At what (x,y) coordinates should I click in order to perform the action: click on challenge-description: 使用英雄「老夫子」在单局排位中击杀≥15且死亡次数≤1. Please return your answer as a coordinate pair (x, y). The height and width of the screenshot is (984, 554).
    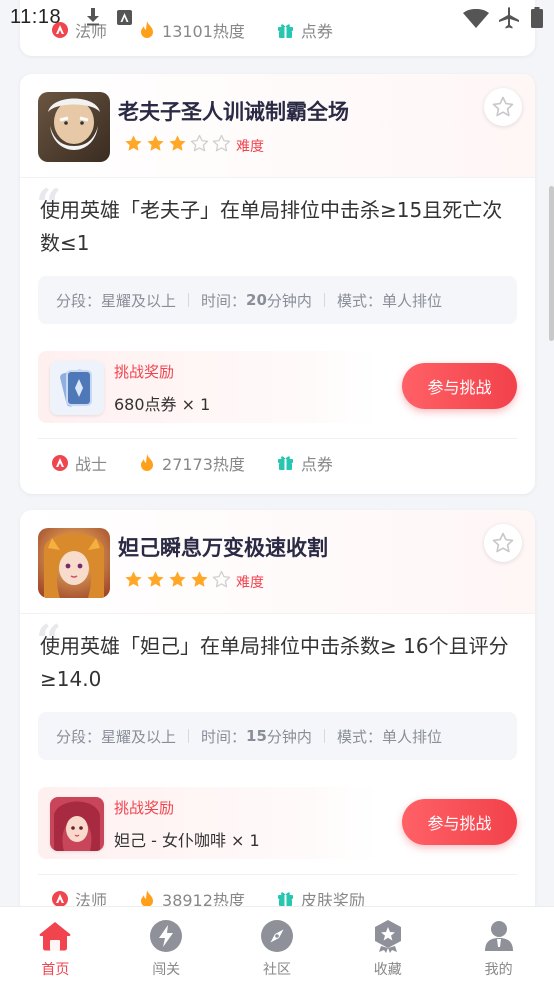
    Looking at the image, I should click on (271, 226).